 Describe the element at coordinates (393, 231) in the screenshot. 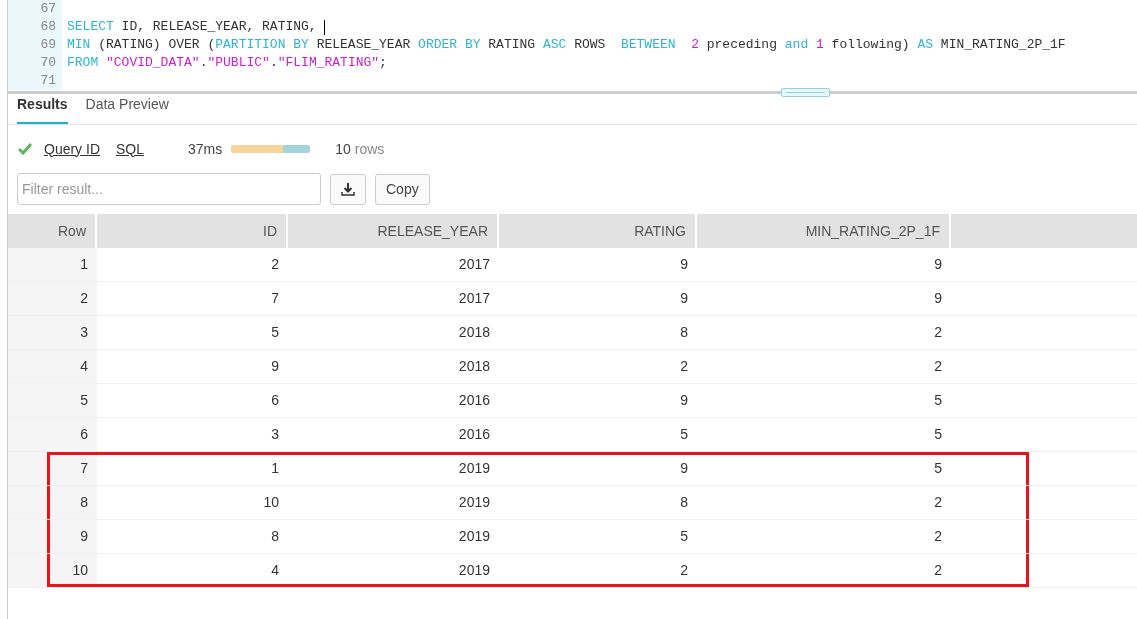

I see `column-header: RELEASE_YEAR` at that location.